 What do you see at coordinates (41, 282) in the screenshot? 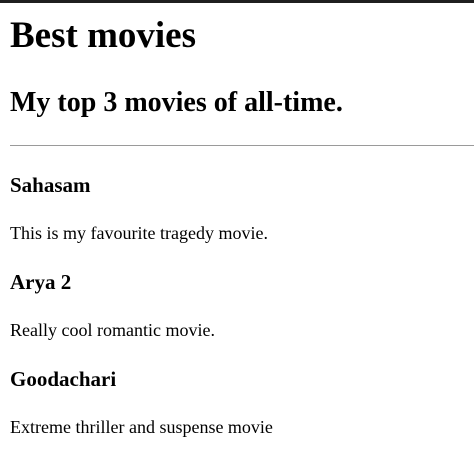
I see `movie-title: Arya 2` at bounding box center [41, 282].